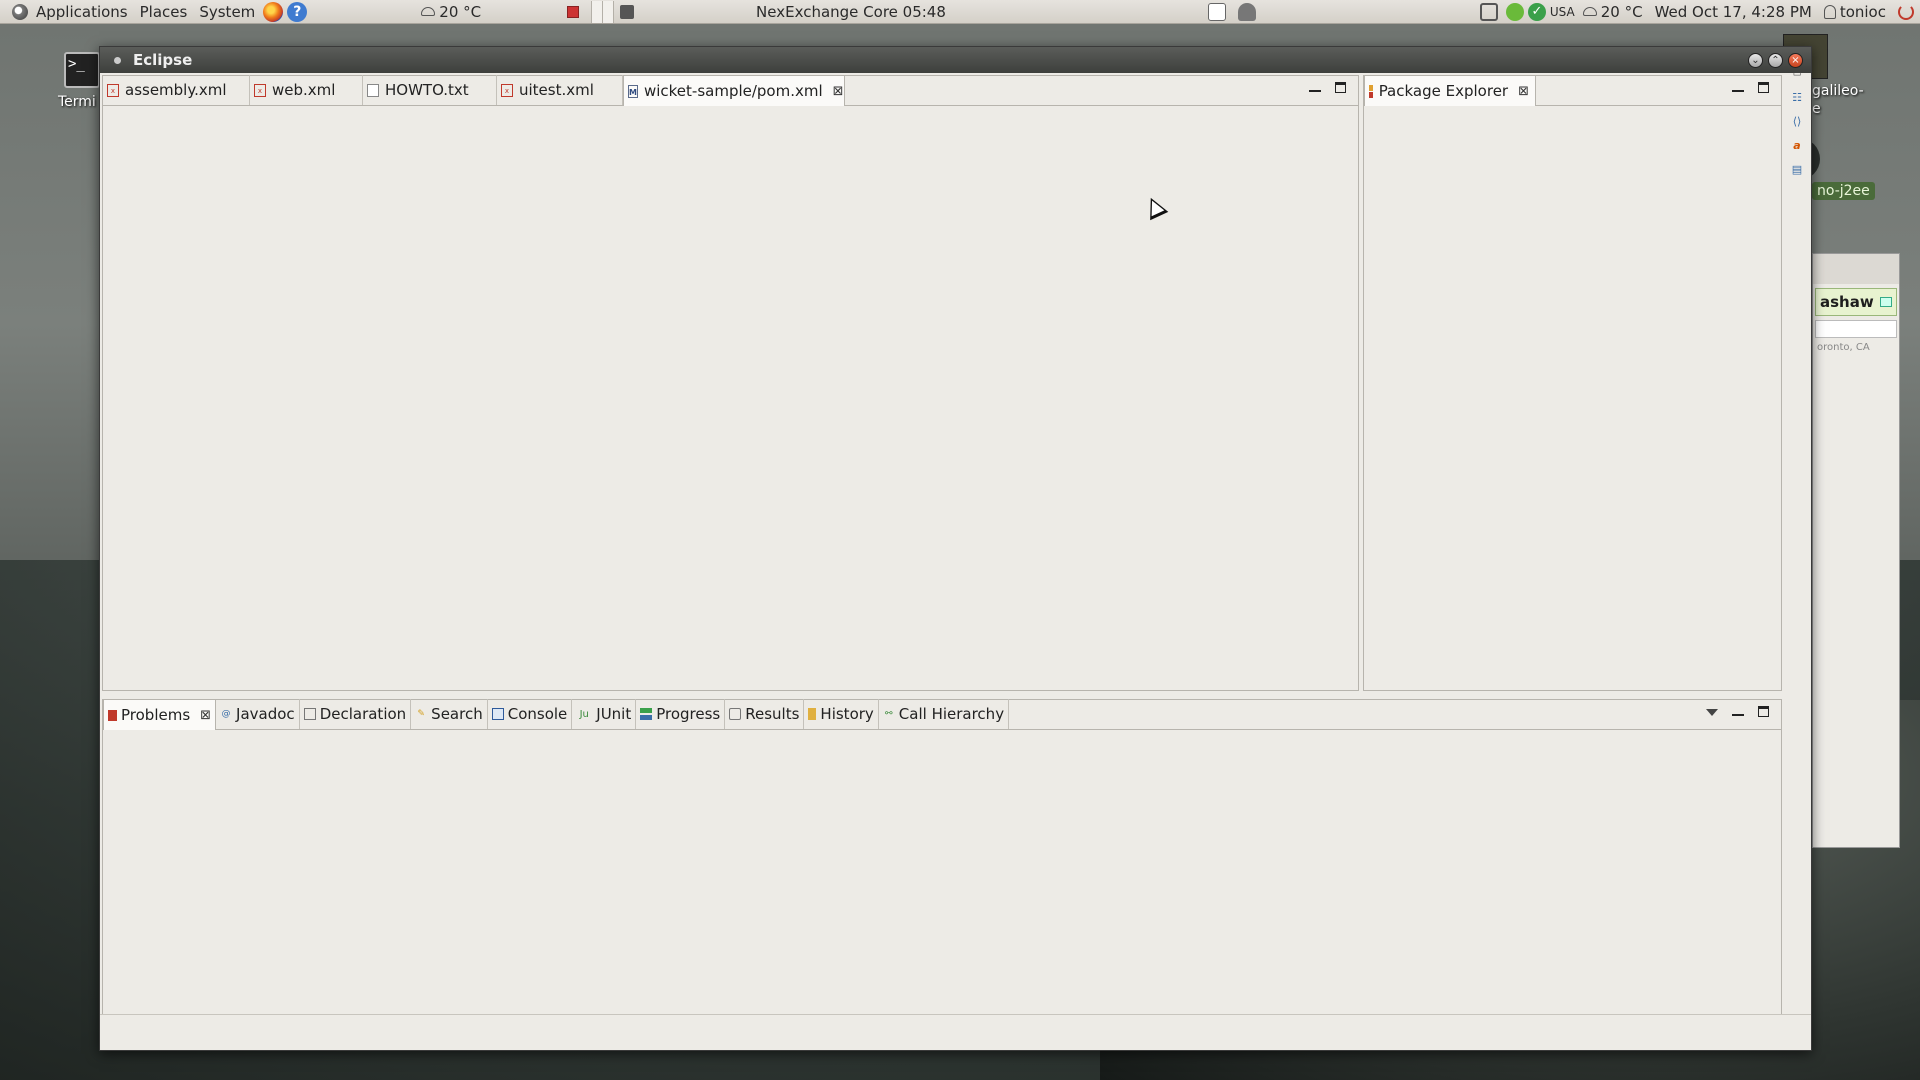 The height and width of the screenshot is (1080, 1920). I want to click on tab-declaration: Declaration, so click(356, 714).